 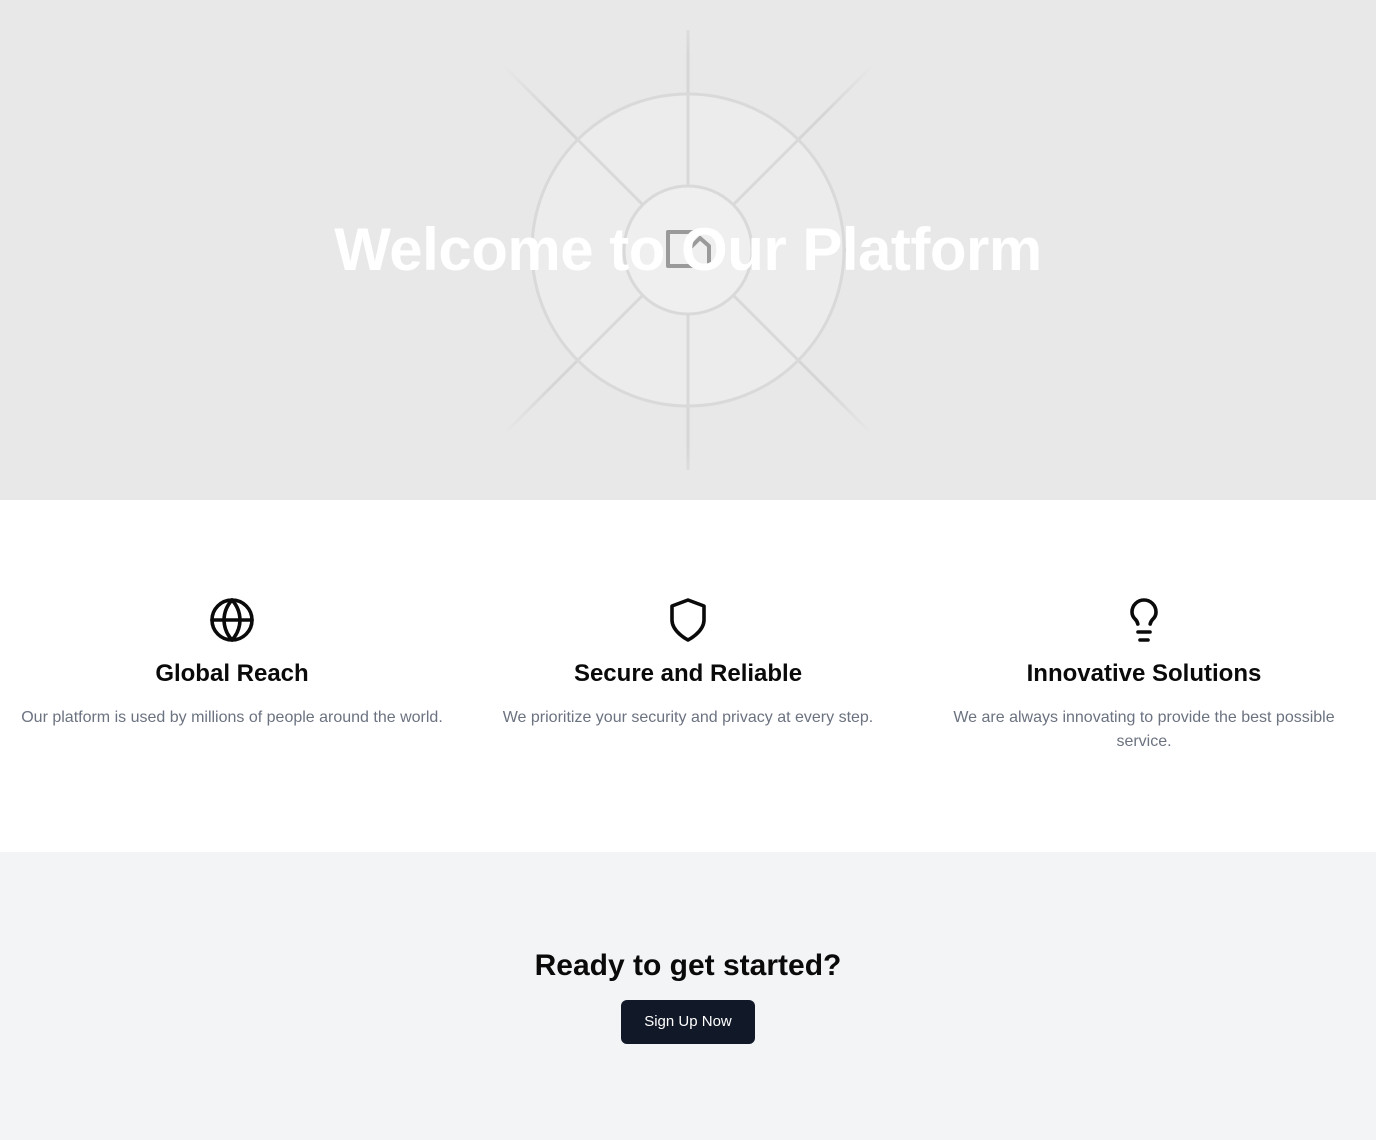 I want to click on shield-icon, so click(x=688, y=620).